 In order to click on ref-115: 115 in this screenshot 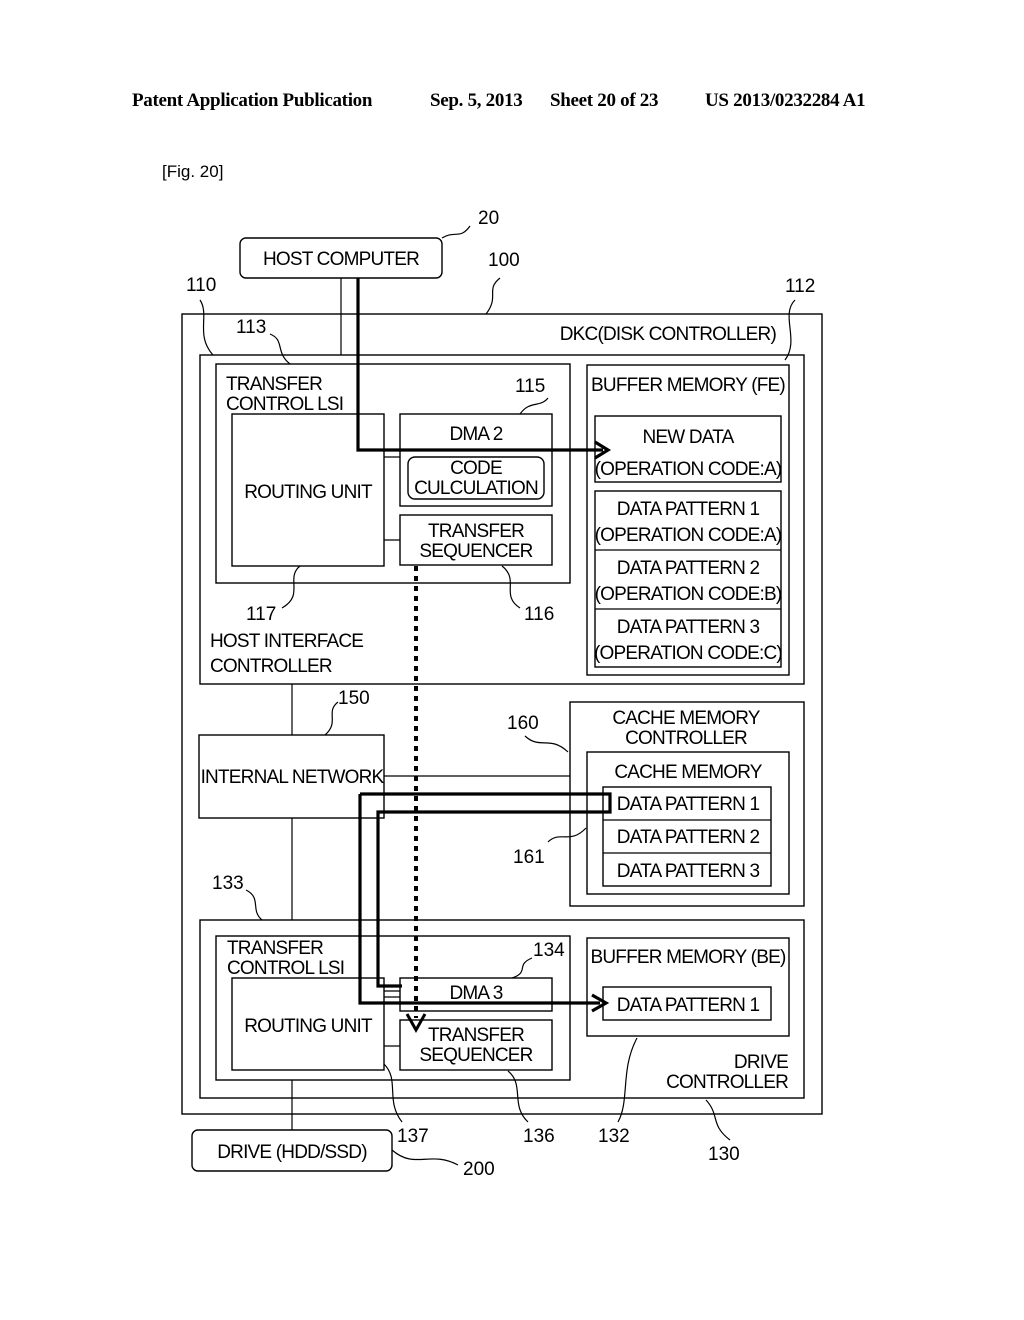, I will do `click(530, 386)`.